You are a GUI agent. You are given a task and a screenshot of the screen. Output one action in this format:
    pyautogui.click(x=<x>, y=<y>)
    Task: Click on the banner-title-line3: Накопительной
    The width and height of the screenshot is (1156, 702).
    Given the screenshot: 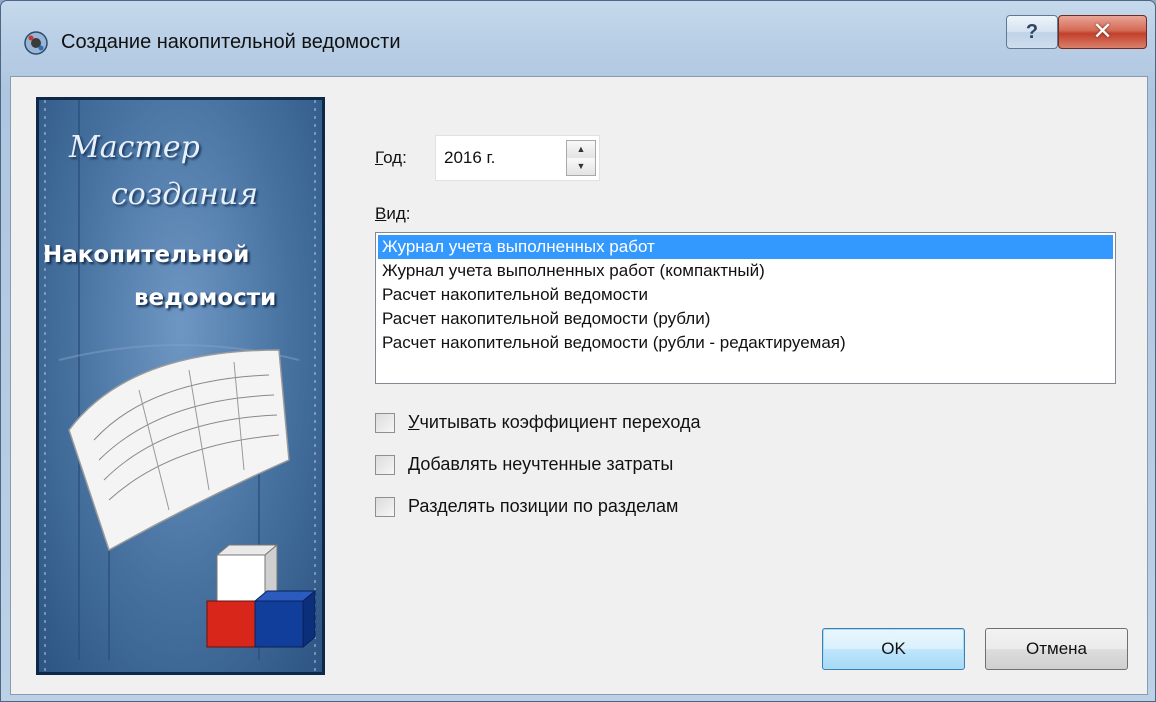 What is the action you would take?
    pyautogui.click(x=146, y=255)
    